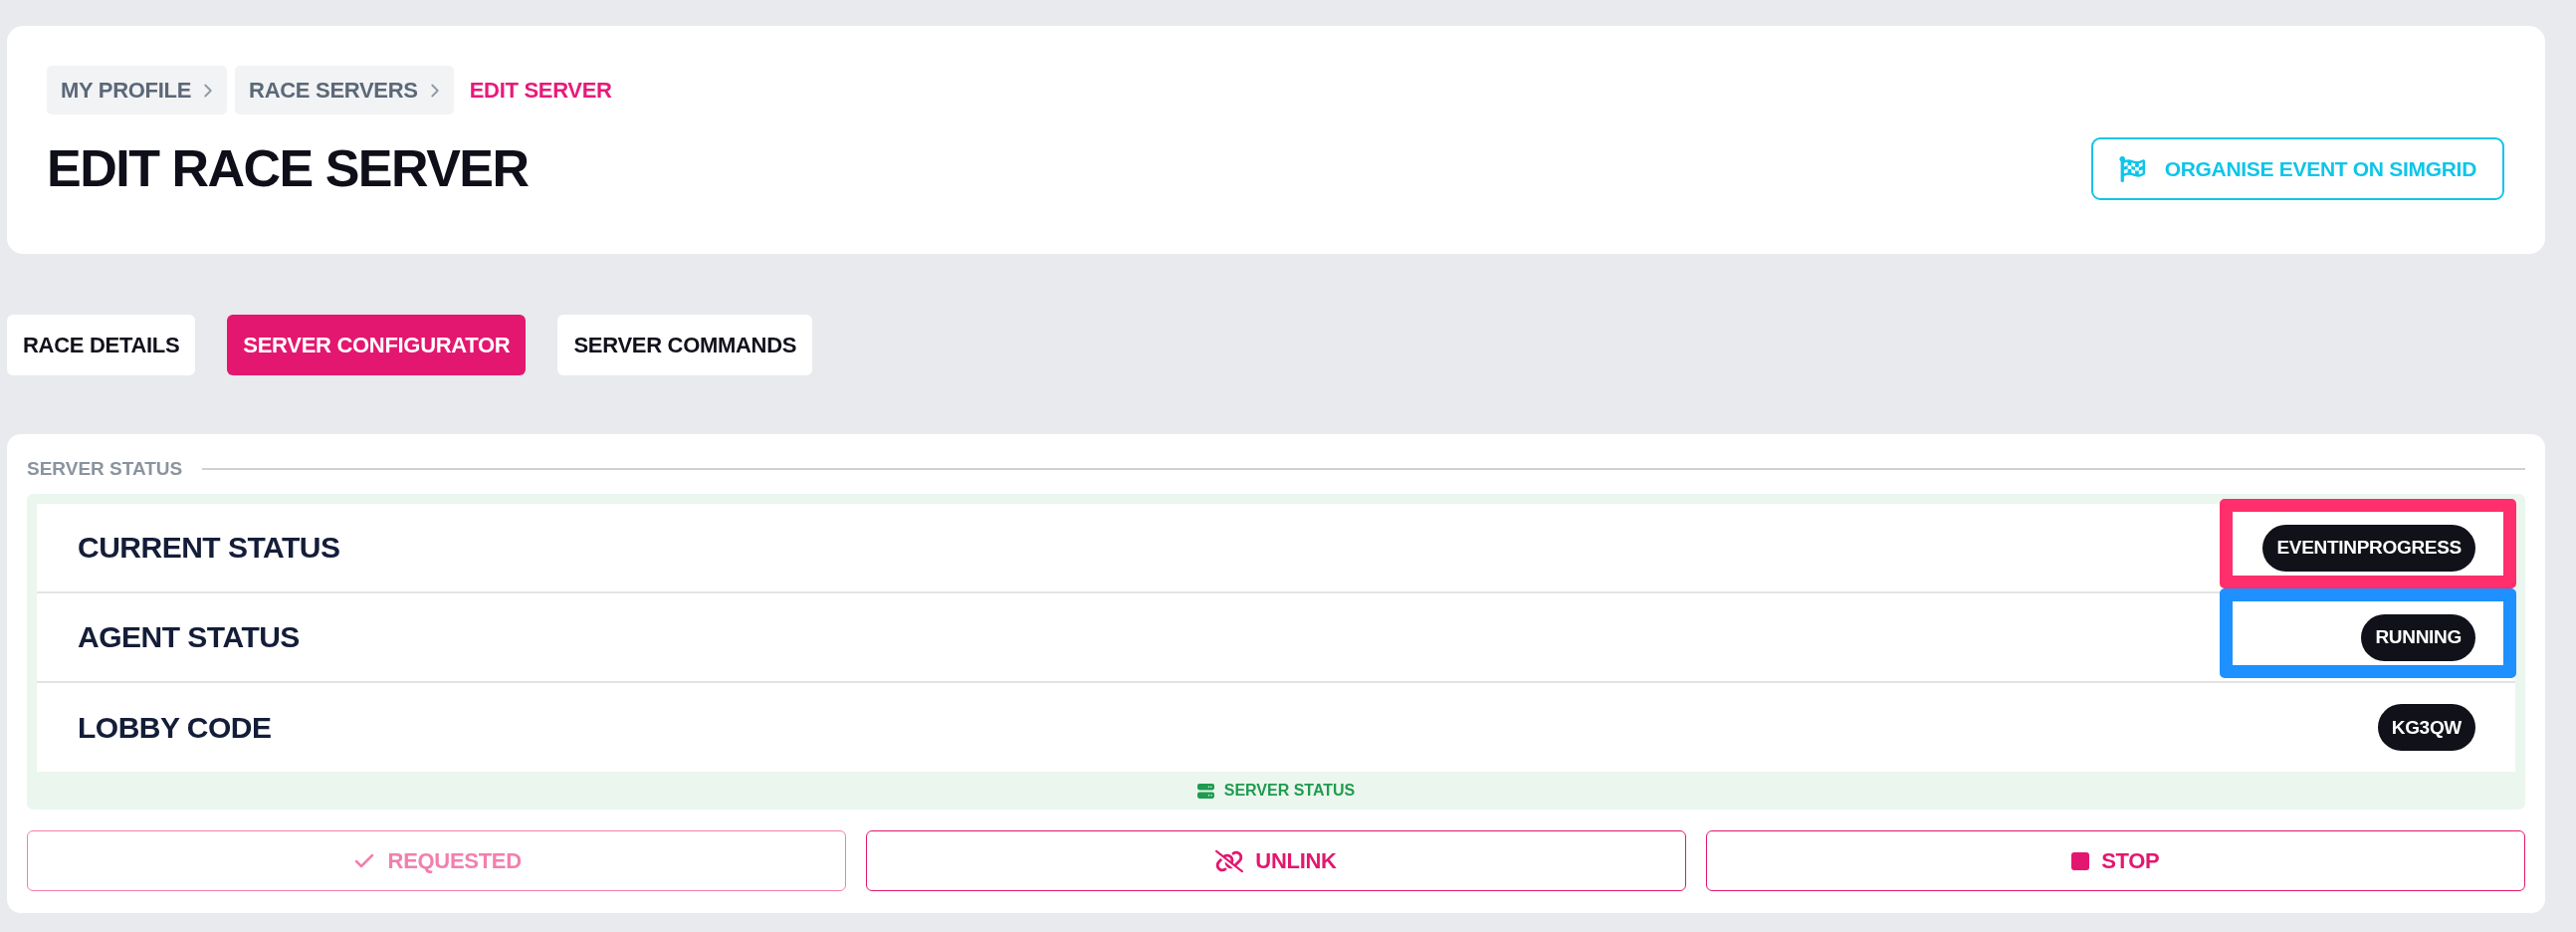  I want to click on tab: SERVER COMMANDS, so click(685, 345).